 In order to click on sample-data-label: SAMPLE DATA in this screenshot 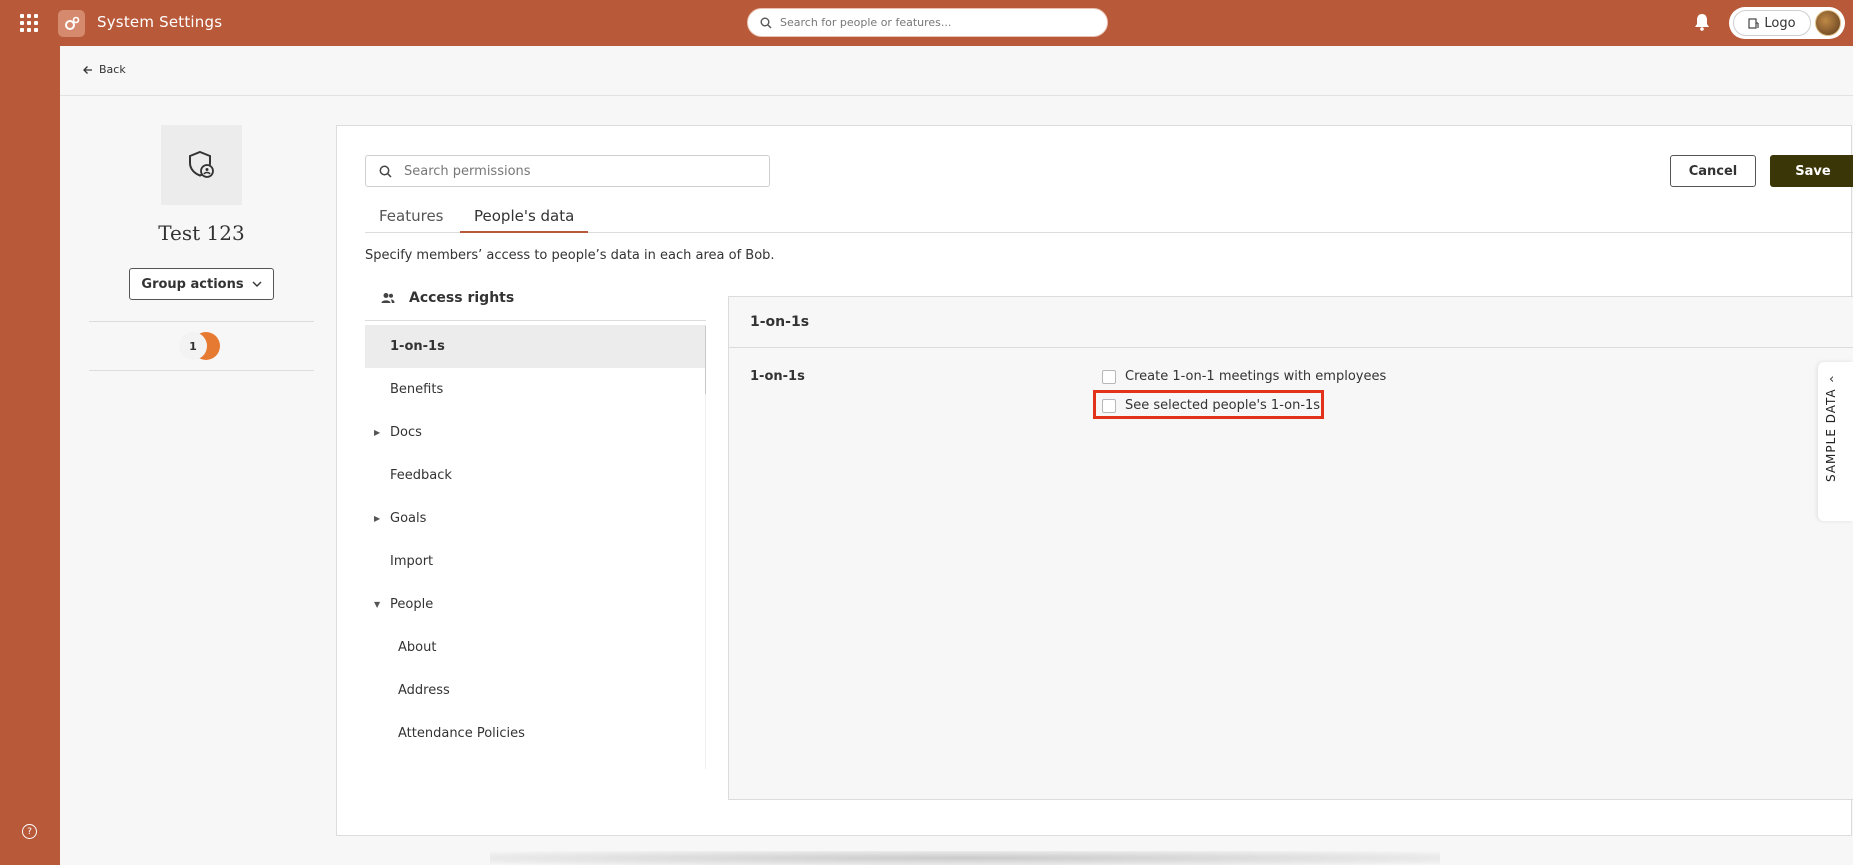, I will do `click(1831, 435)`.